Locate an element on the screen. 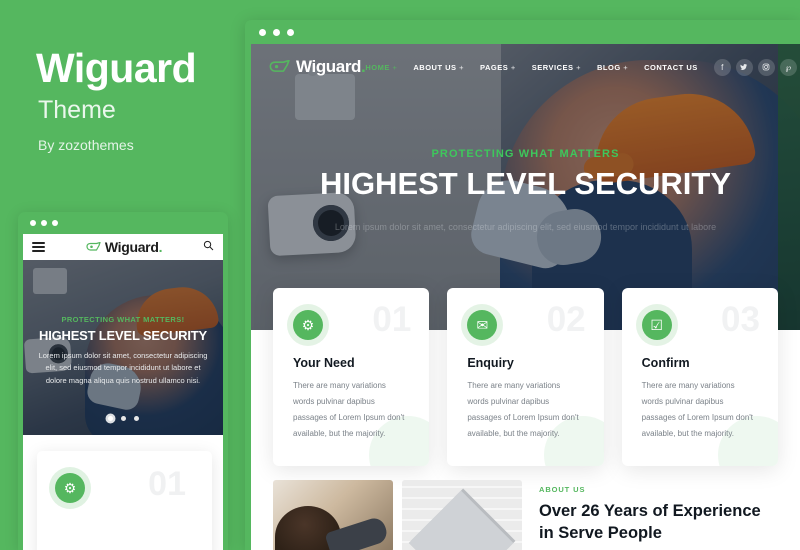  card-title: Enquiry is located at coordinates (490, 363).